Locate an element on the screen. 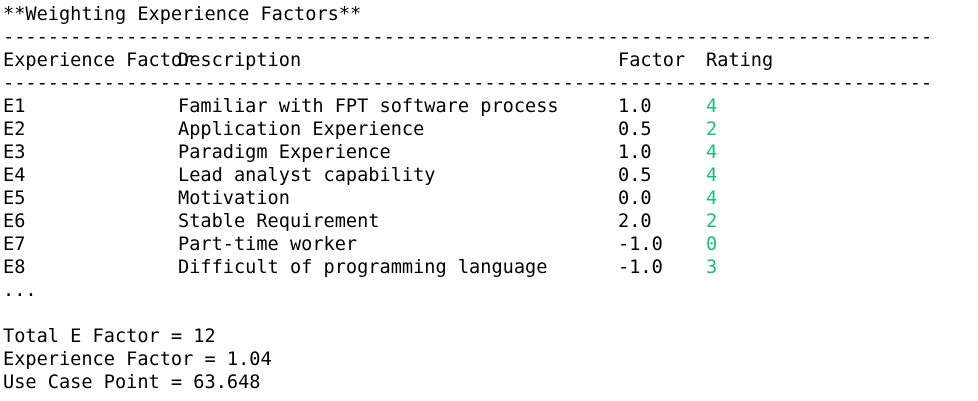 The image size is (978, 401). header-description: Description is located at coordinates (240, 60).